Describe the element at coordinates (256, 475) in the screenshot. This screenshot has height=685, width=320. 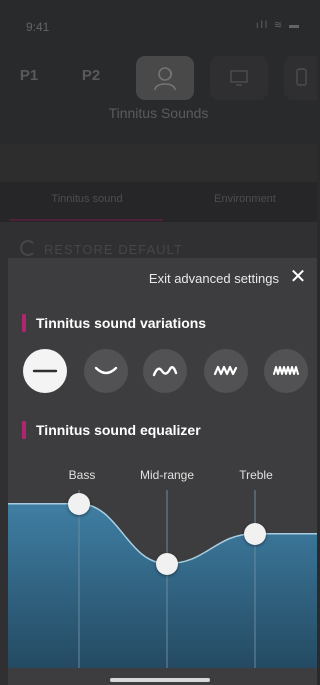
I see `eq-label-treble: Treble` at that location.